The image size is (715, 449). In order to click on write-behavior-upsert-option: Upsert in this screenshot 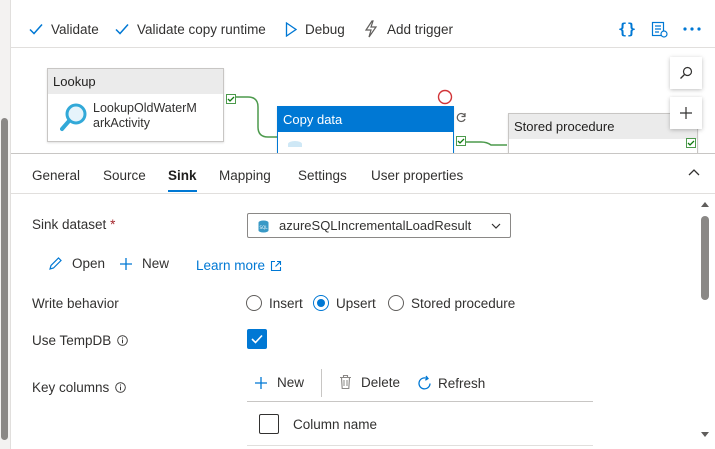, I will do `click(344, 303)`.